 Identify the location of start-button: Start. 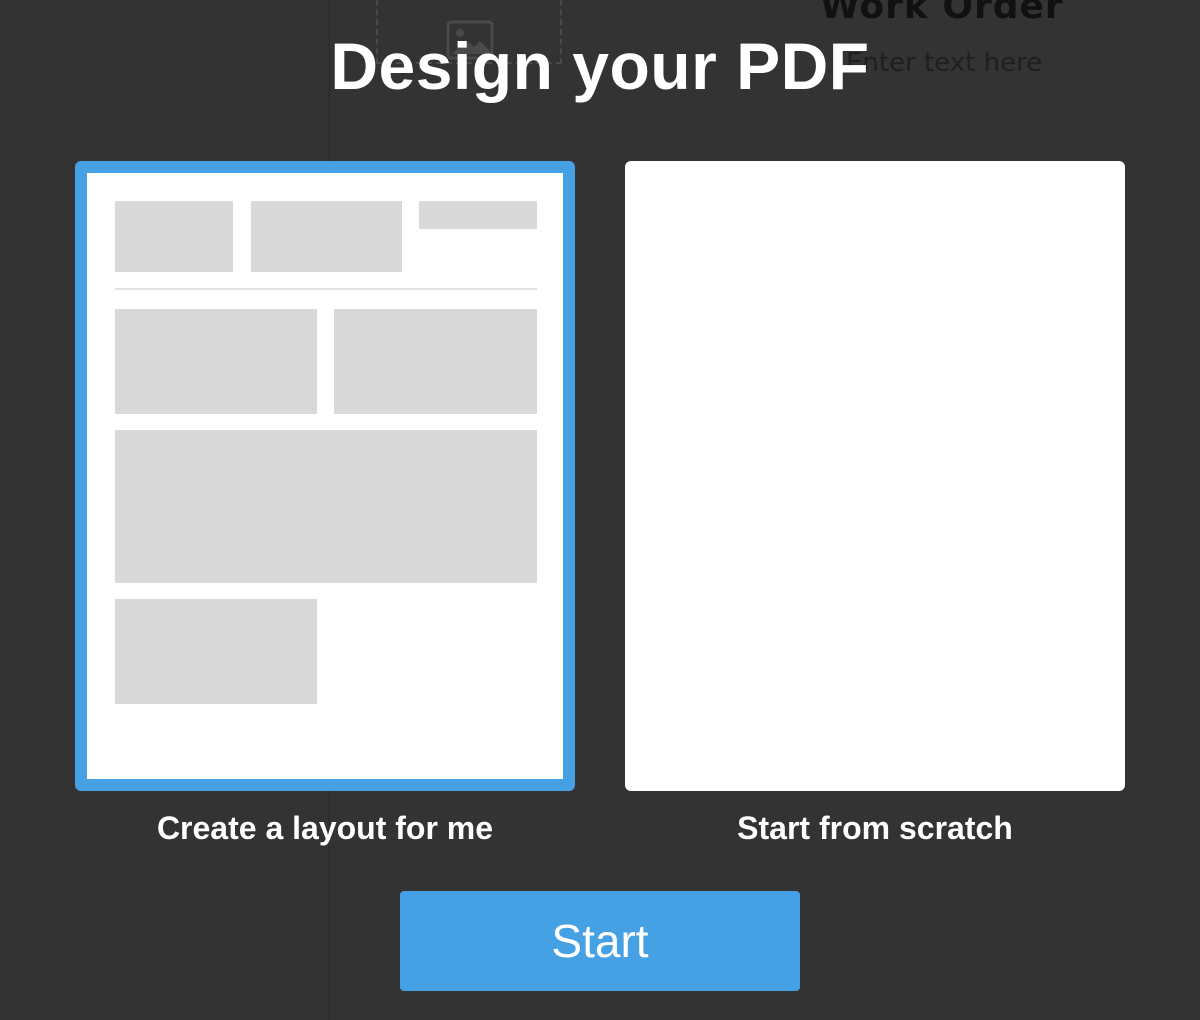
(600, 941).